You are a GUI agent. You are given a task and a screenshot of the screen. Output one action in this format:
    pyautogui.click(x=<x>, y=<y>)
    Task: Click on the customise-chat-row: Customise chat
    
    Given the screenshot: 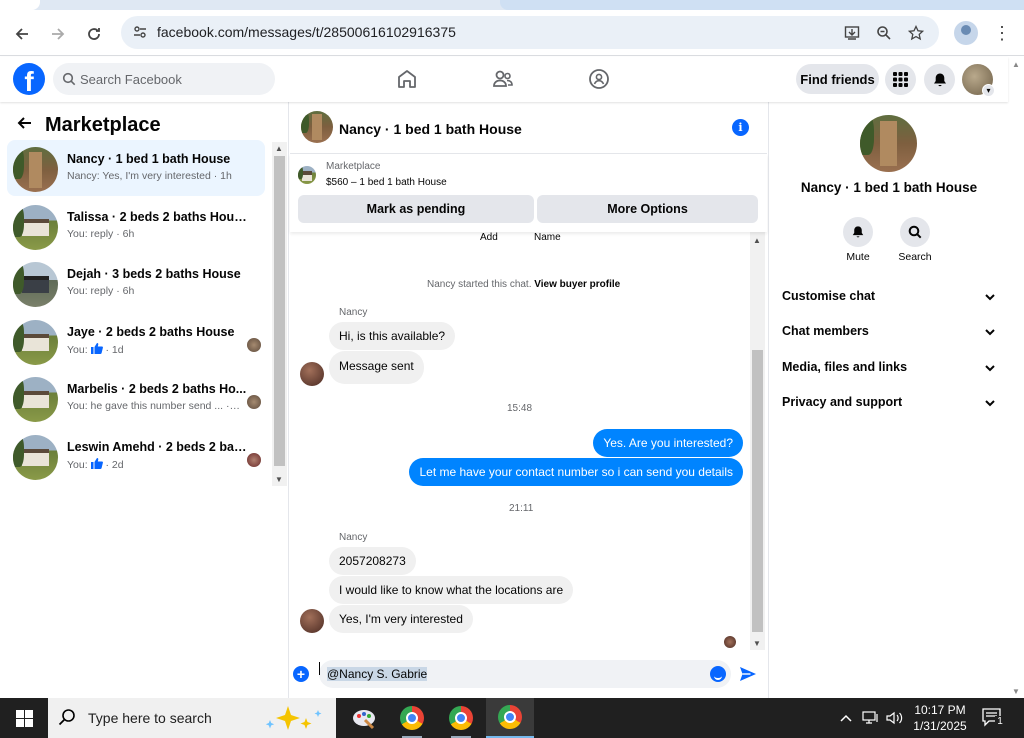 What is the action you would take?
    pyautogui.click(x=889, y=299)
    